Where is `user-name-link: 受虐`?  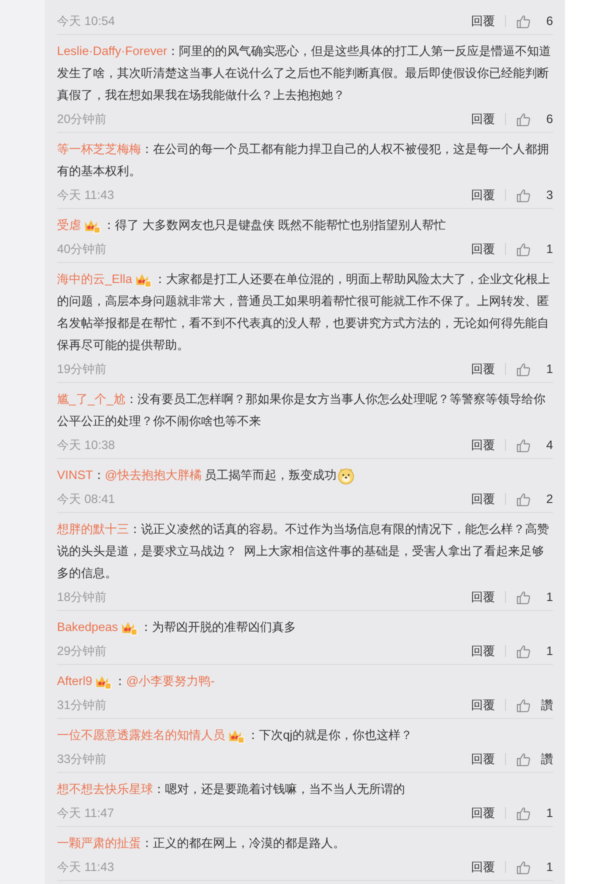
user-name-link: 受虐 is located at coordinates (69, 225).